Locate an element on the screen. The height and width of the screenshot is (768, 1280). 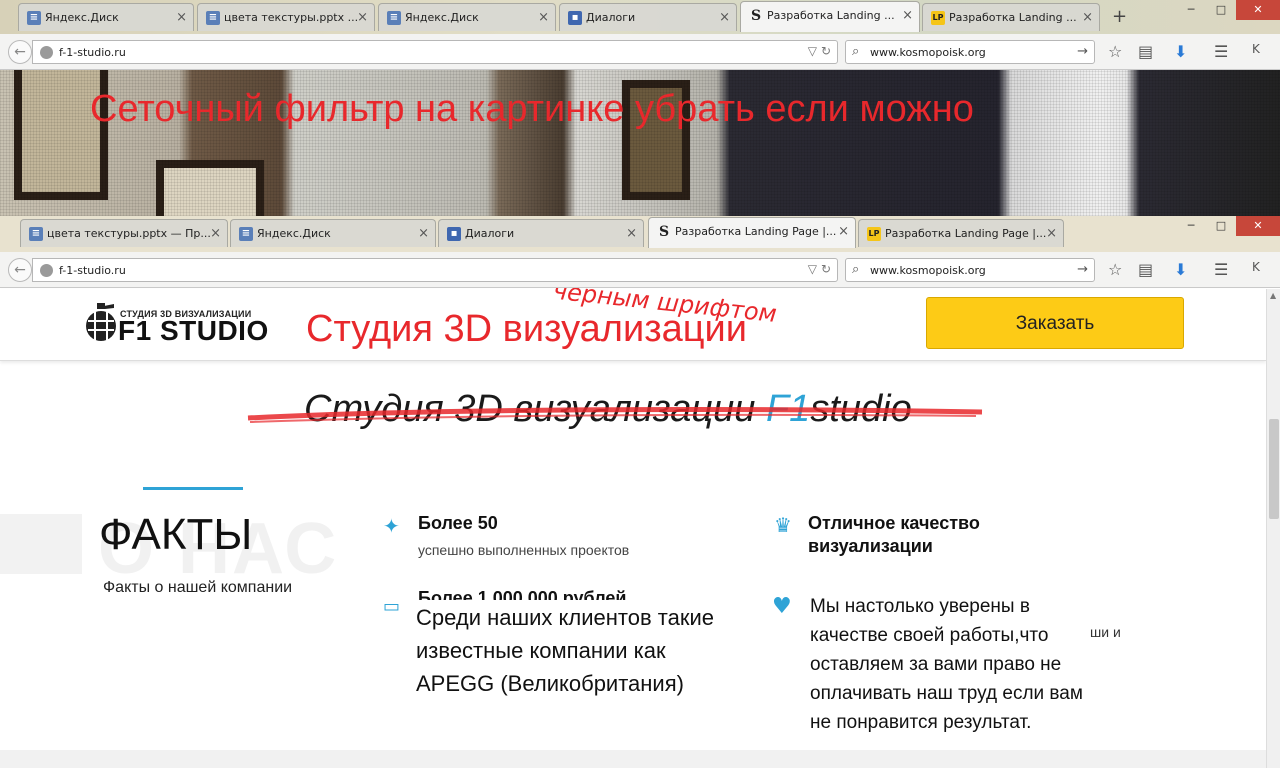
top-url-bar: f-1-studio.ru ▽ ↻ is located at coordinates (435, 52).